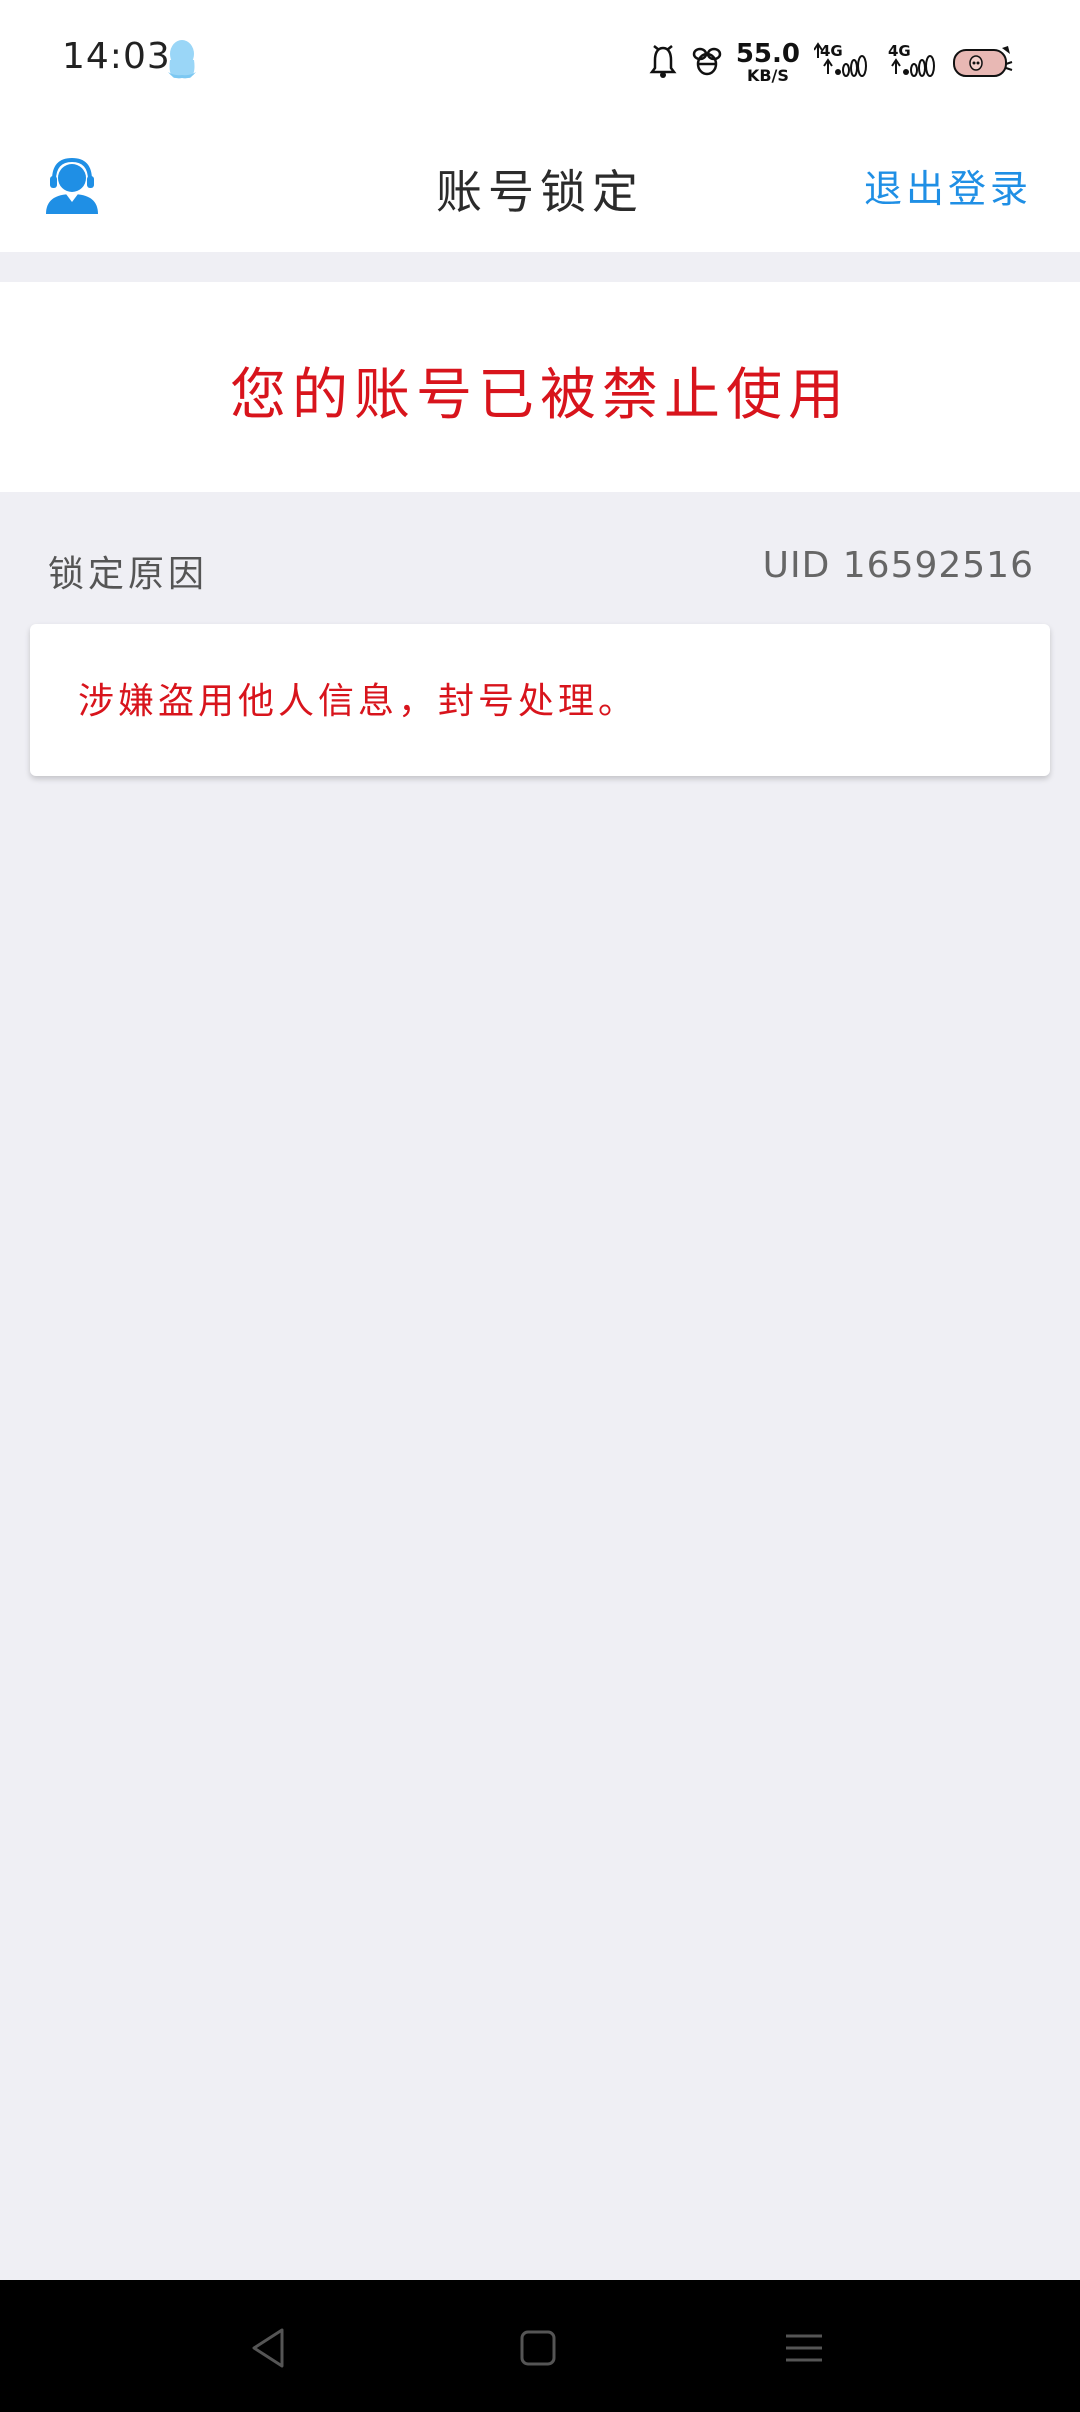  I want to click on reason-label: 锁定原因, so click(128, 574).